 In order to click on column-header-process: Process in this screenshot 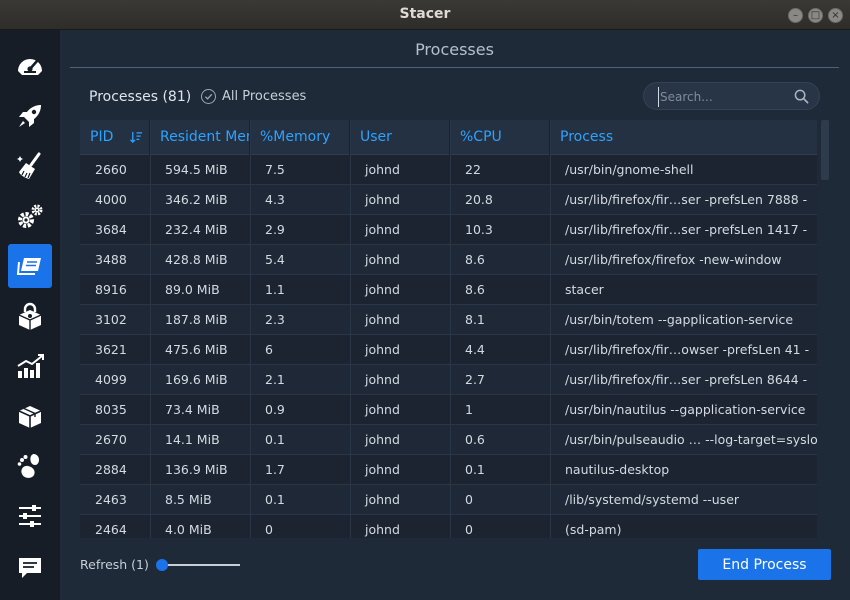, I will do `click(683, 137)`.